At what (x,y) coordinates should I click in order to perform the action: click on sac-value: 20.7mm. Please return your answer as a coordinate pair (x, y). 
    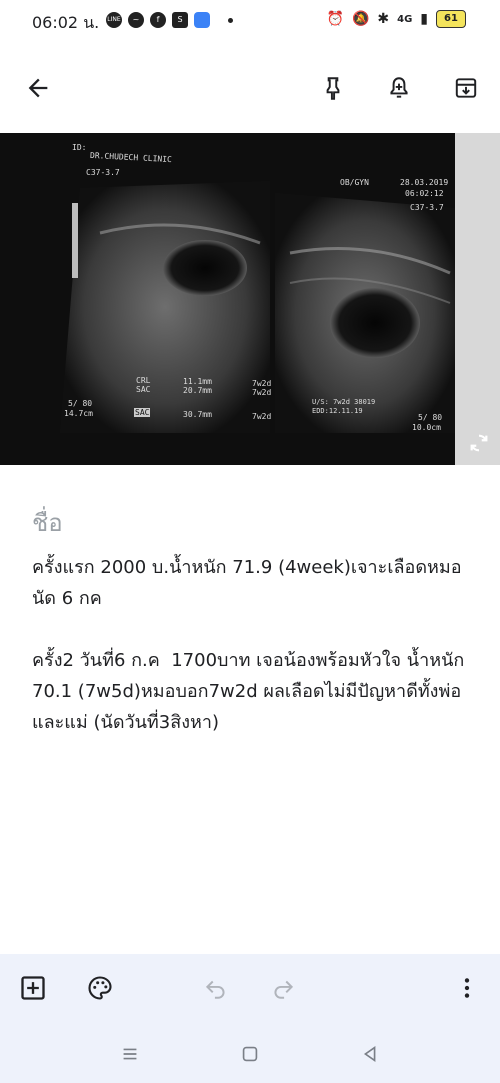
    Looking at the image, I should click on (197, 390).